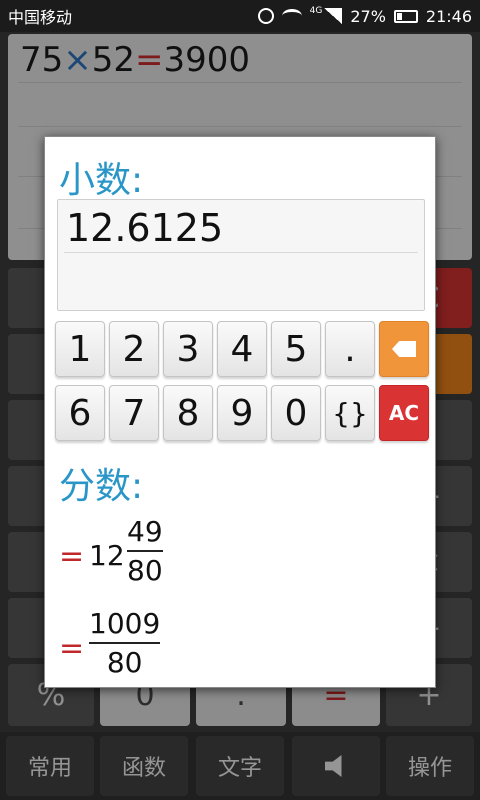  I want to click on improper-equals: =, so click(72, 648).